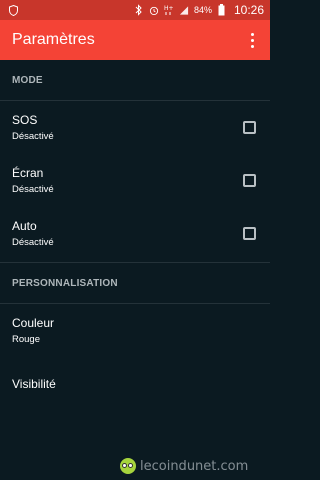  Describe the element at coordinates (65, 283) in the screenshot. I see `section-header-personnalisation: PERSONNALISATION` at that location.